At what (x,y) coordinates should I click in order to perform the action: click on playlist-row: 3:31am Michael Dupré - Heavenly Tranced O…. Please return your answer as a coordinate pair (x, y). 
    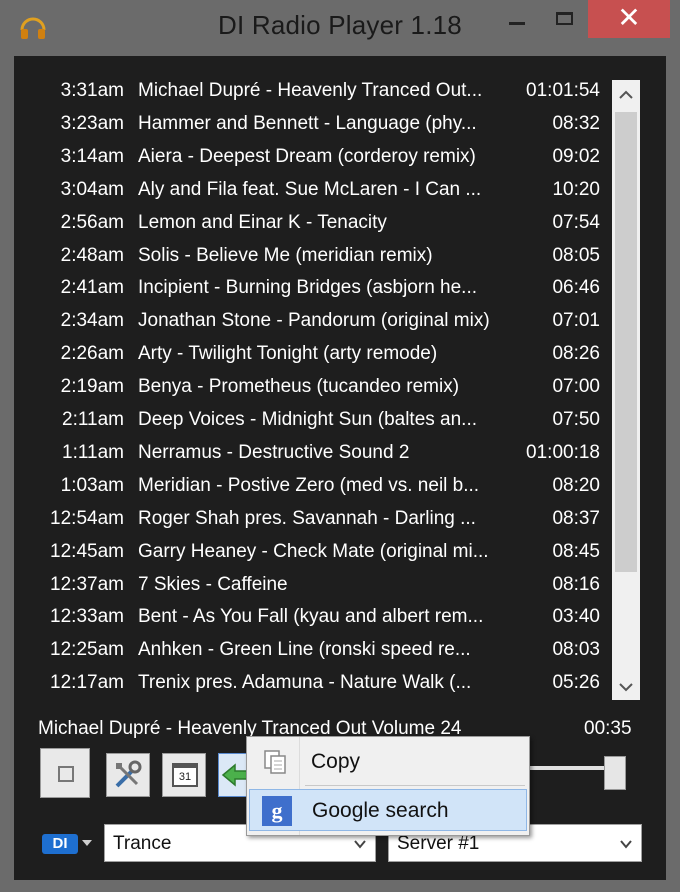
    Looking at the image, I should click on (314, 96).